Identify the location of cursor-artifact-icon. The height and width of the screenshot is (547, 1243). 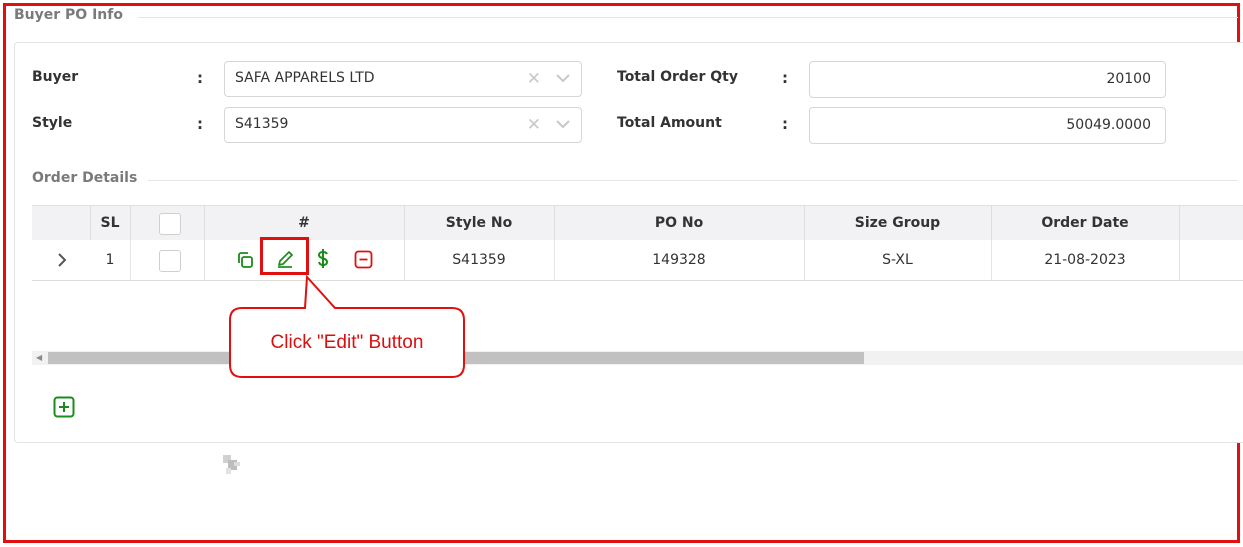
(231, 464).